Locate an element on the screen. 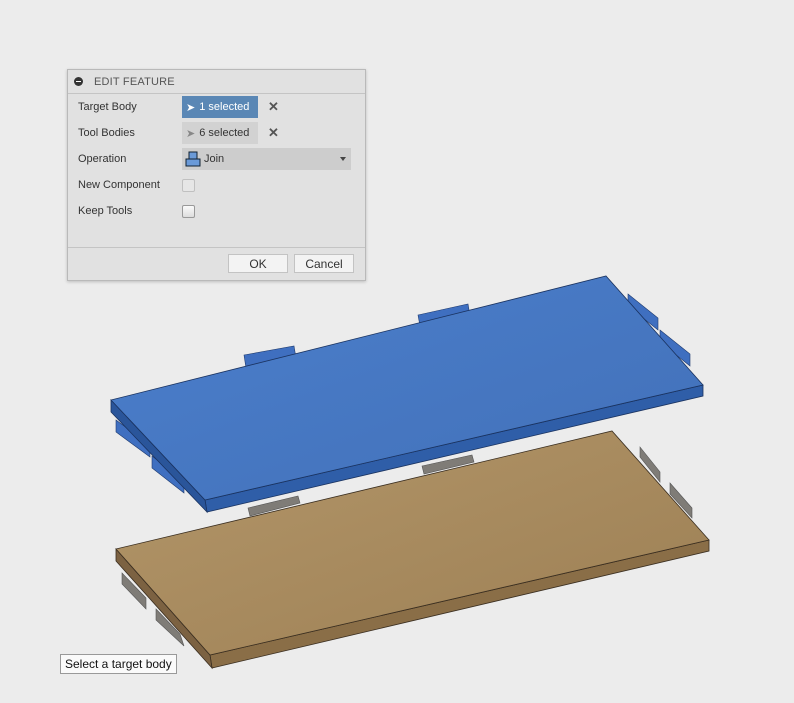 The image size is (794, 703). keep-tools-checkbox is located at coordinates (188, 211).